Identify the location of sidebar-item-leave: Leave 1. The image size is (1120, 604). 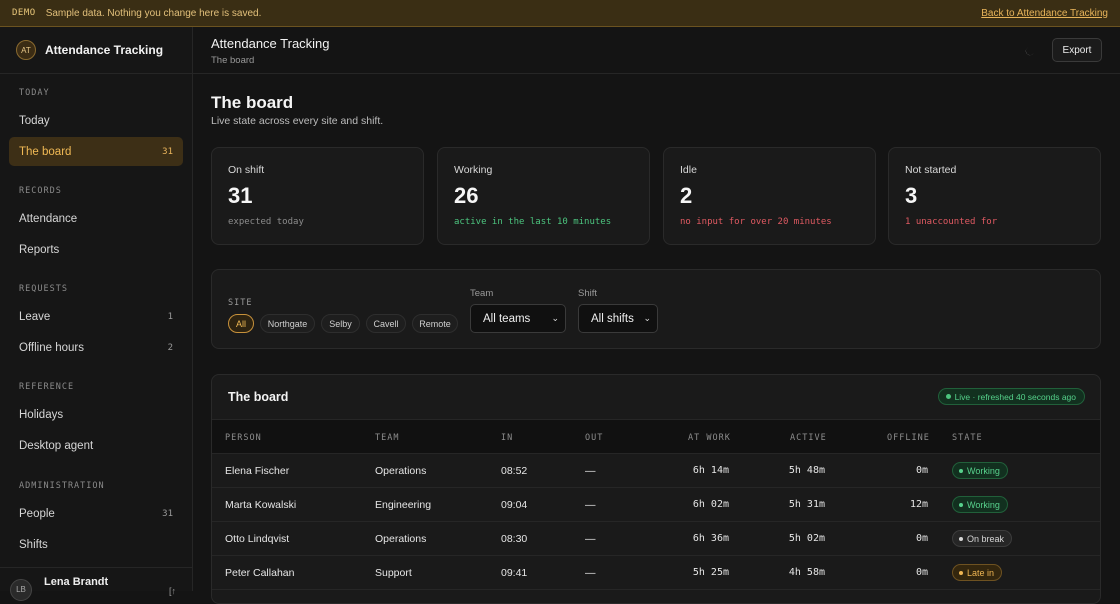
(96, 316).